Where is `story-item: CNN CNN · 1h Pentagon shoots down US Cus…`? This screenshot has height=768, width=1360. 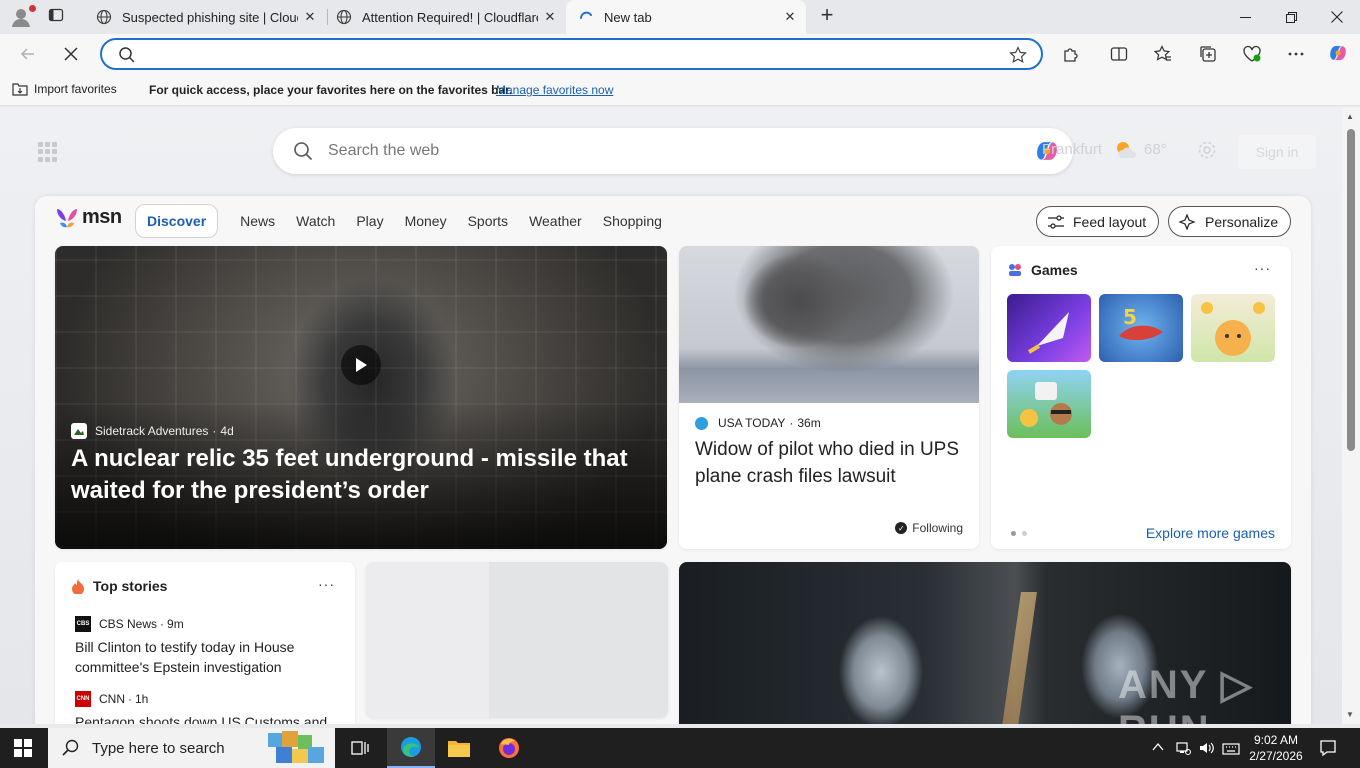 story-item: CNN CNN · 1h Pentagon shoots down US Cus… is located at coordinates (205, 707).